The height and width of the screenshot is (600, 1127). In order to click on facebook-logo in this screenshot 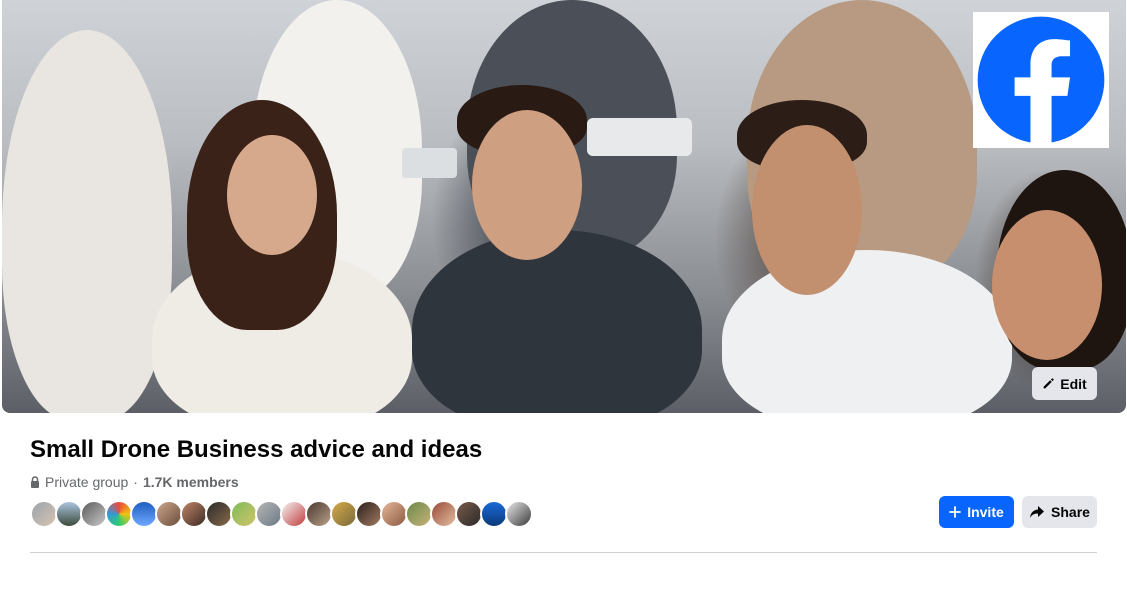, I will do `click(1041, 80)`.